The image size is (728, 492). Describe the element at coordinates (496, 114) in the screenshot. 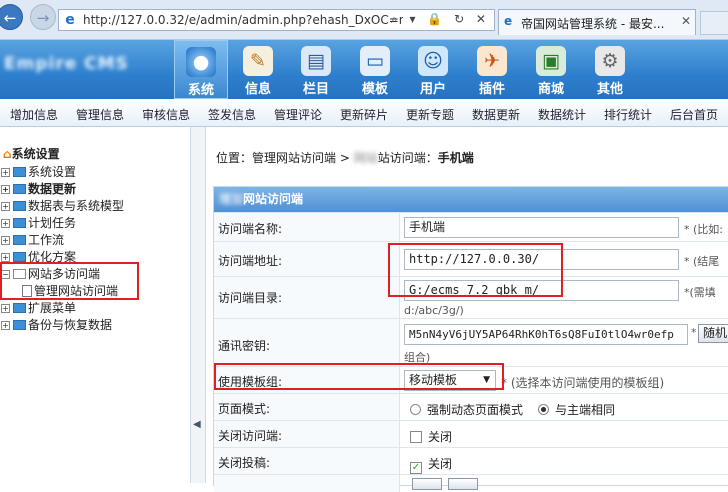

I see `menu-item: 数据更新` at that location.